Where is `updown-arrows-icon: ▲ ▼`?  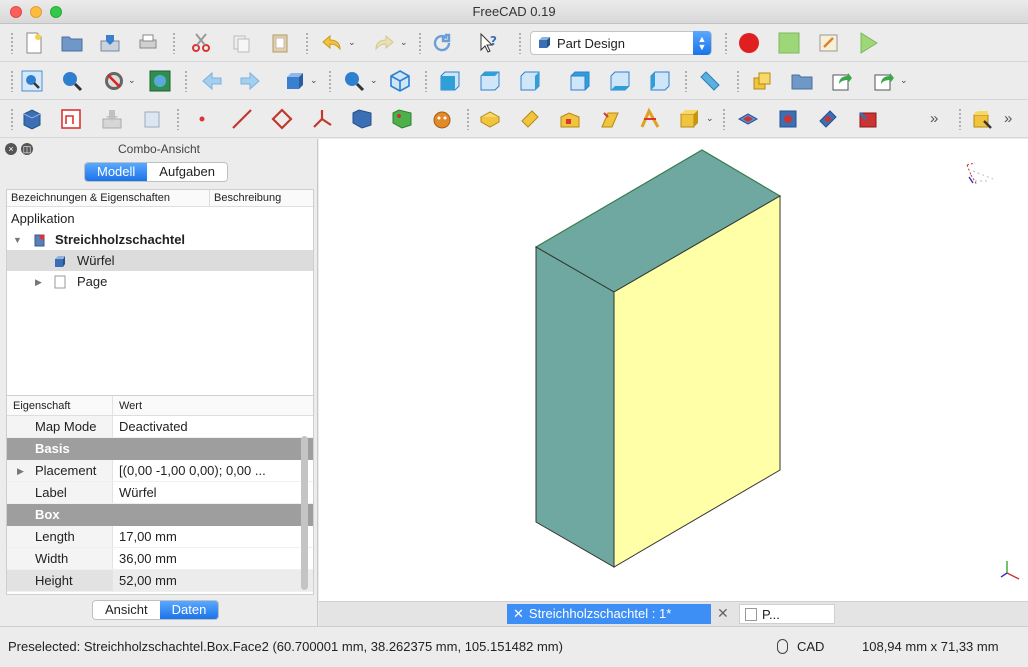 updown-arrows-icon: ▲ ▼ is located at coordinates (702, 43).